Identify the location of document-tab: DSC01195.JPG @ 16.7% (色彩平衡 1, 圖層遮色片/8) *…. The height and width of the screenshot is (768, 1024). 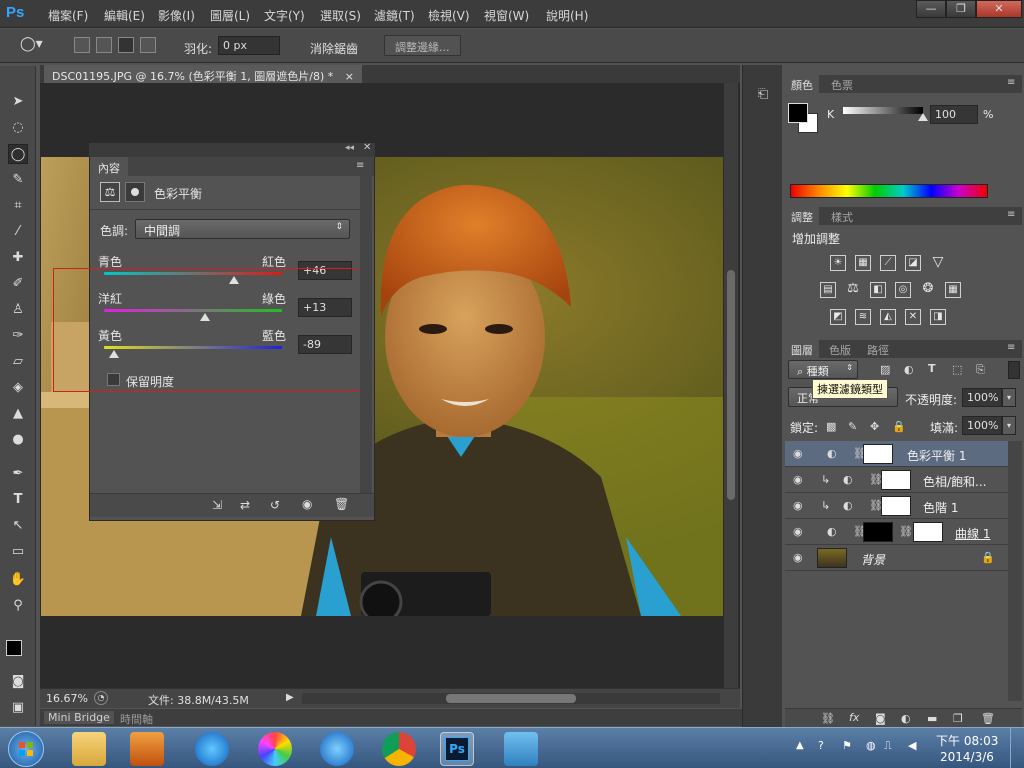
(203, 74).